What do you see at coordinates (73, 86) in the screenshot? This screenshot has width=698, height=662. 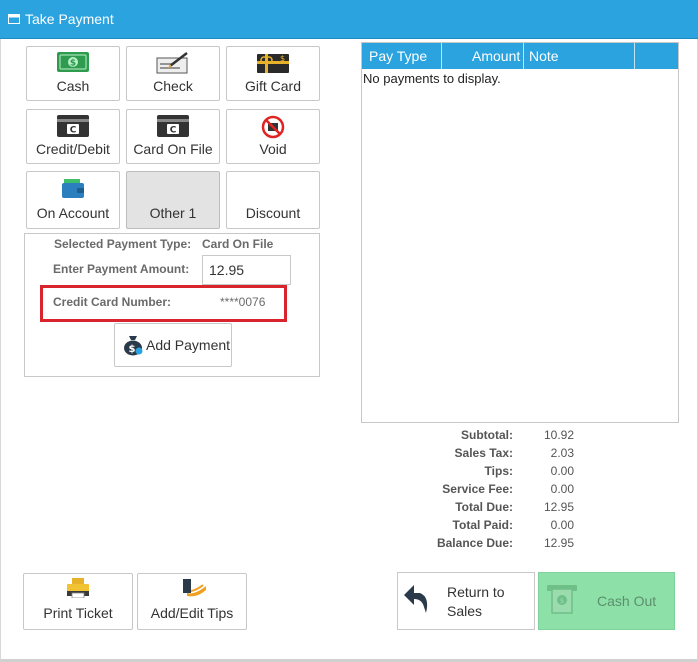 I see `cash-label: Cash` at bounding box center [73, 86].